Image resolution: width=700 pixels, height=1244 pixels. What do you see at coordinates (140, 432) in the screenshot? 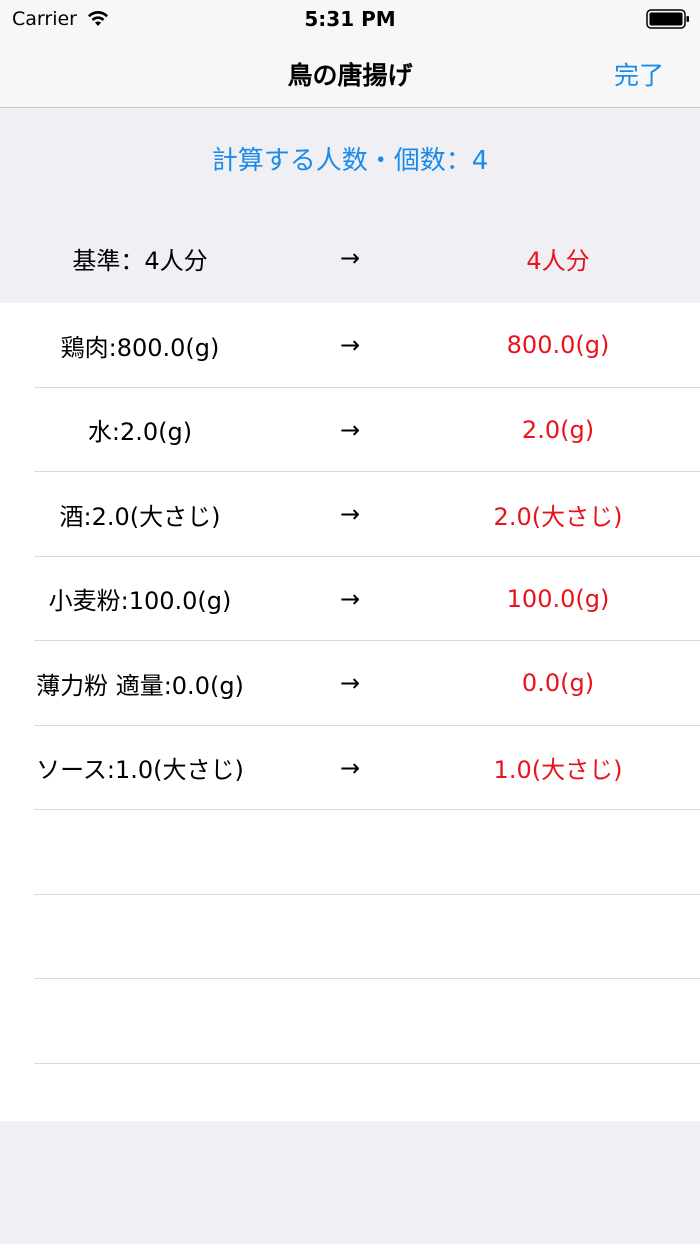
I see `original-amount: 水:2.0(g)` at bounding box center [140, 432].